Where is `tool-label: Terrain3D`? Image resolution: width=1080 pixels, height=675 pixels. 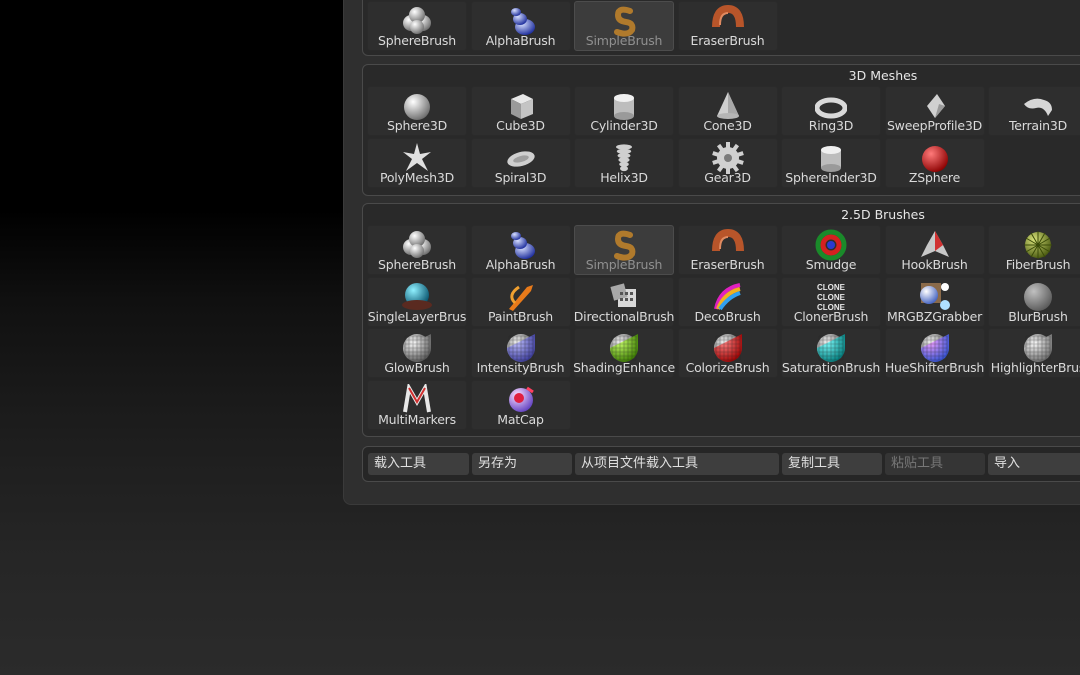 tool-label: Terrain3D is located at coordinates (1038, 125).